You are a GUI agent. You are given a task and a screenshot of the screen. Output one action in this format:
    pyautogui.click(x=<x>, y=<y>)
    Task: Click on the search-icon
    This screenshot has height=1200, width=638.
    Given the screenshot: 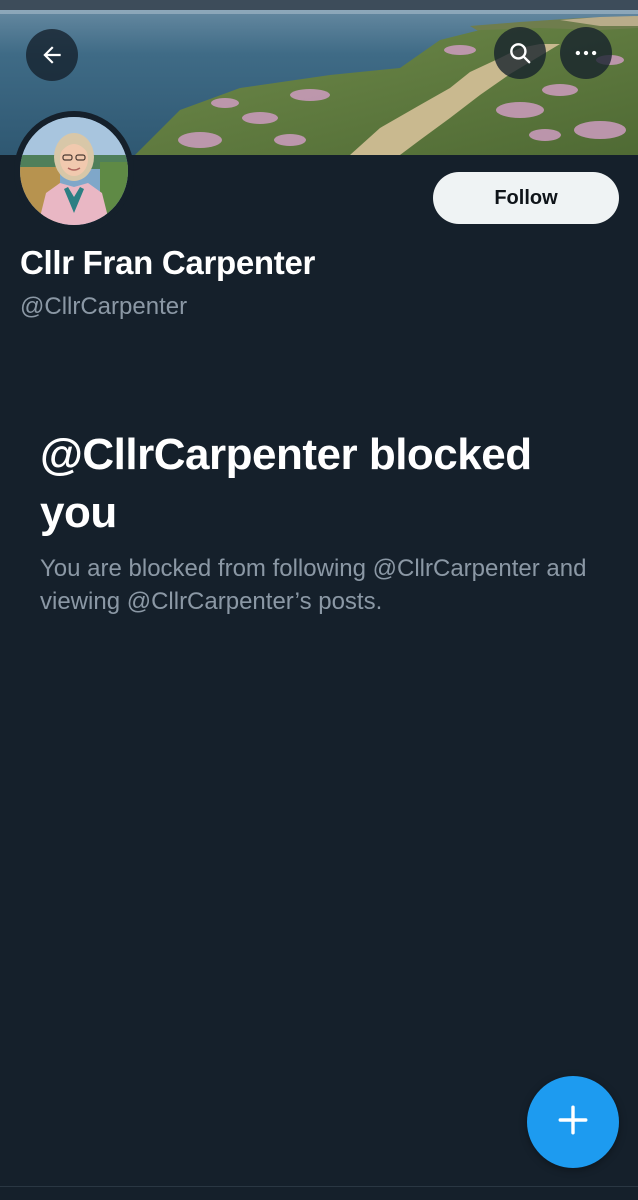 What is the action you would take?
    pyautogui.click(x=520, y=53)
    